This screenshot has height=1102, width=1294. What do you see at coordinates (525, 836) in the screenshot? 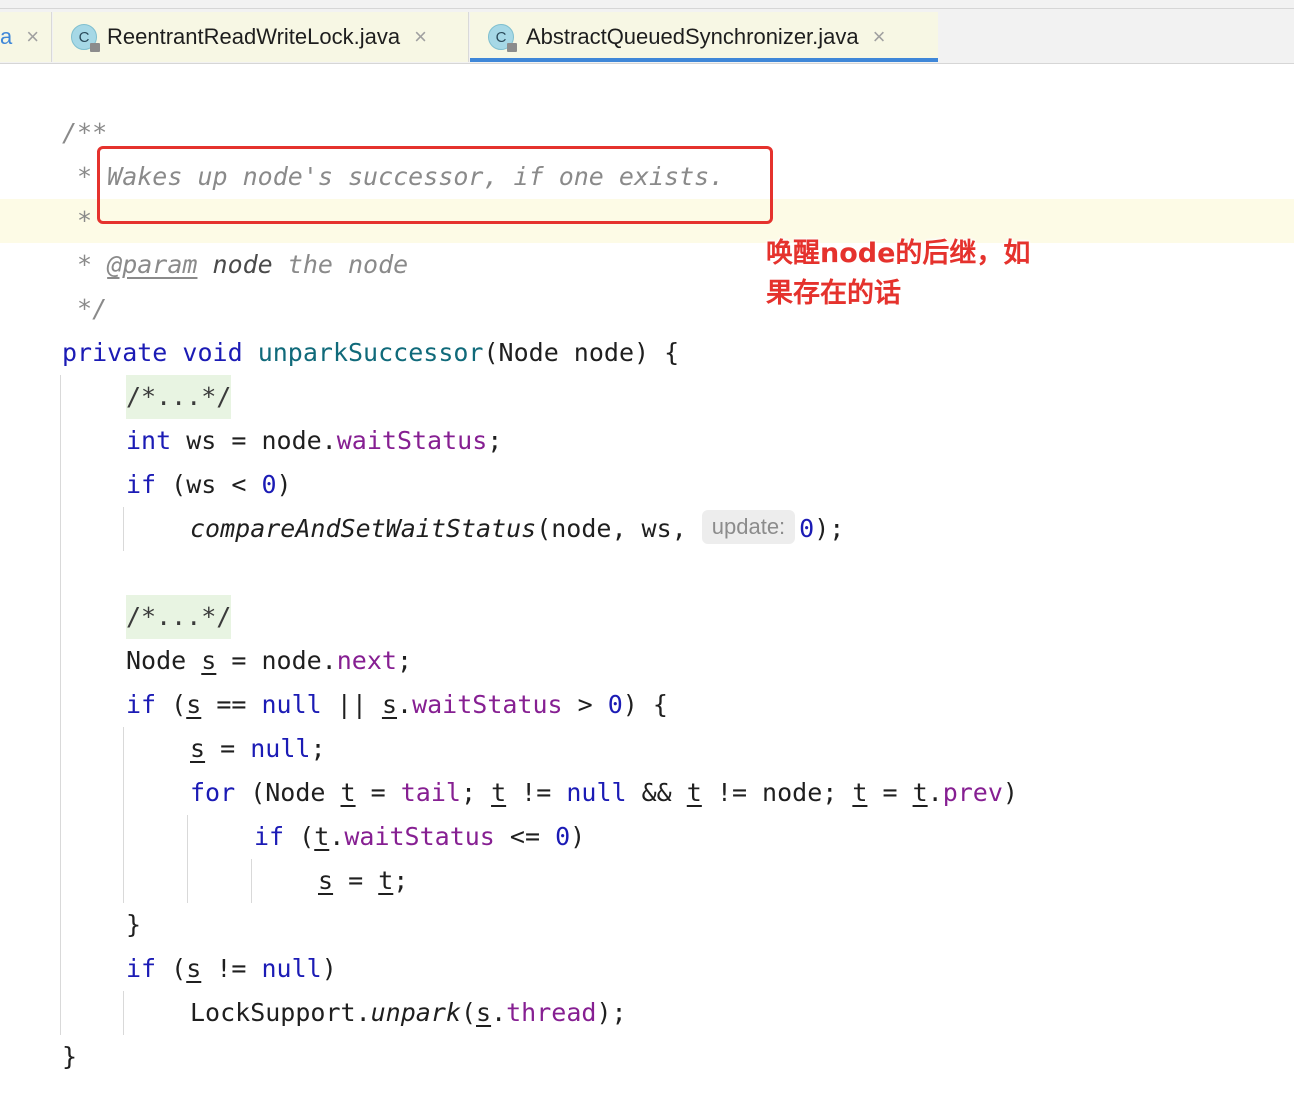
I see `code-text: <=` at bounding box center [525, 836].